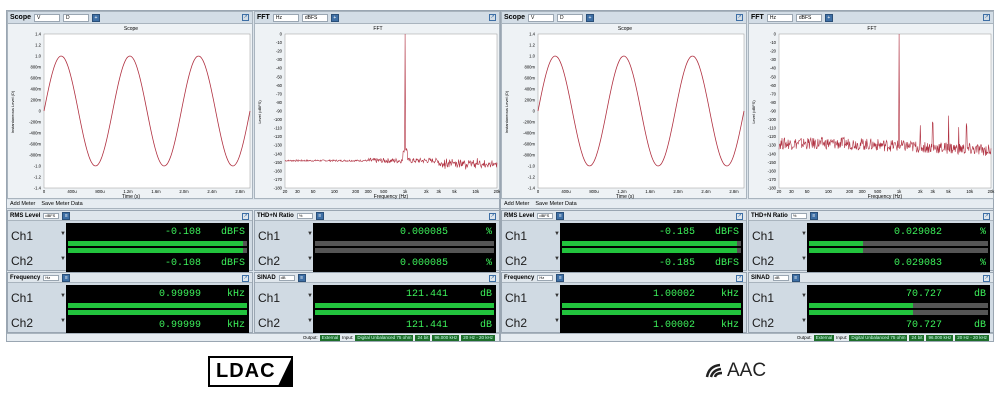 The image size is (1000, 403). I want to click on scope-plot-title: Scope, so click(625, 29).